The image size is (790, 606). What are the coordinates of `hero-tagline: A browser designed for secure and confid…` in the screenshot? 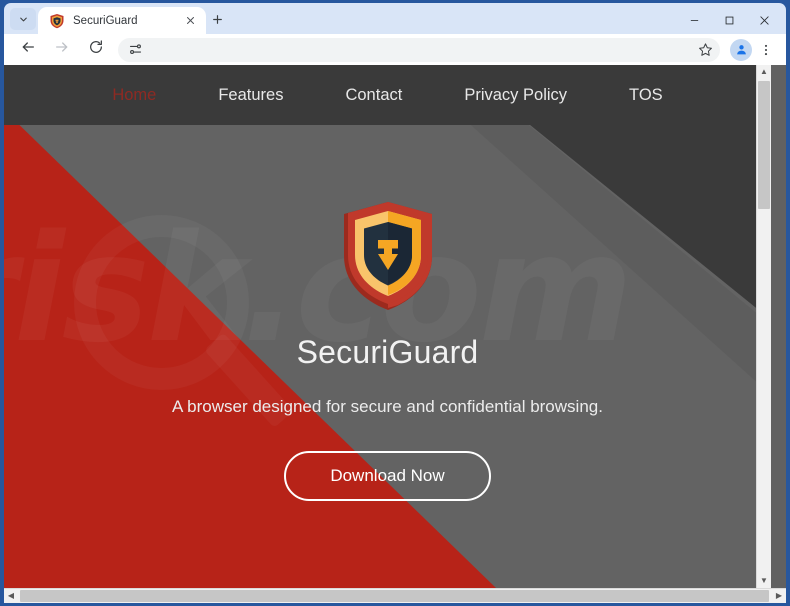 It's located at (387, 406).